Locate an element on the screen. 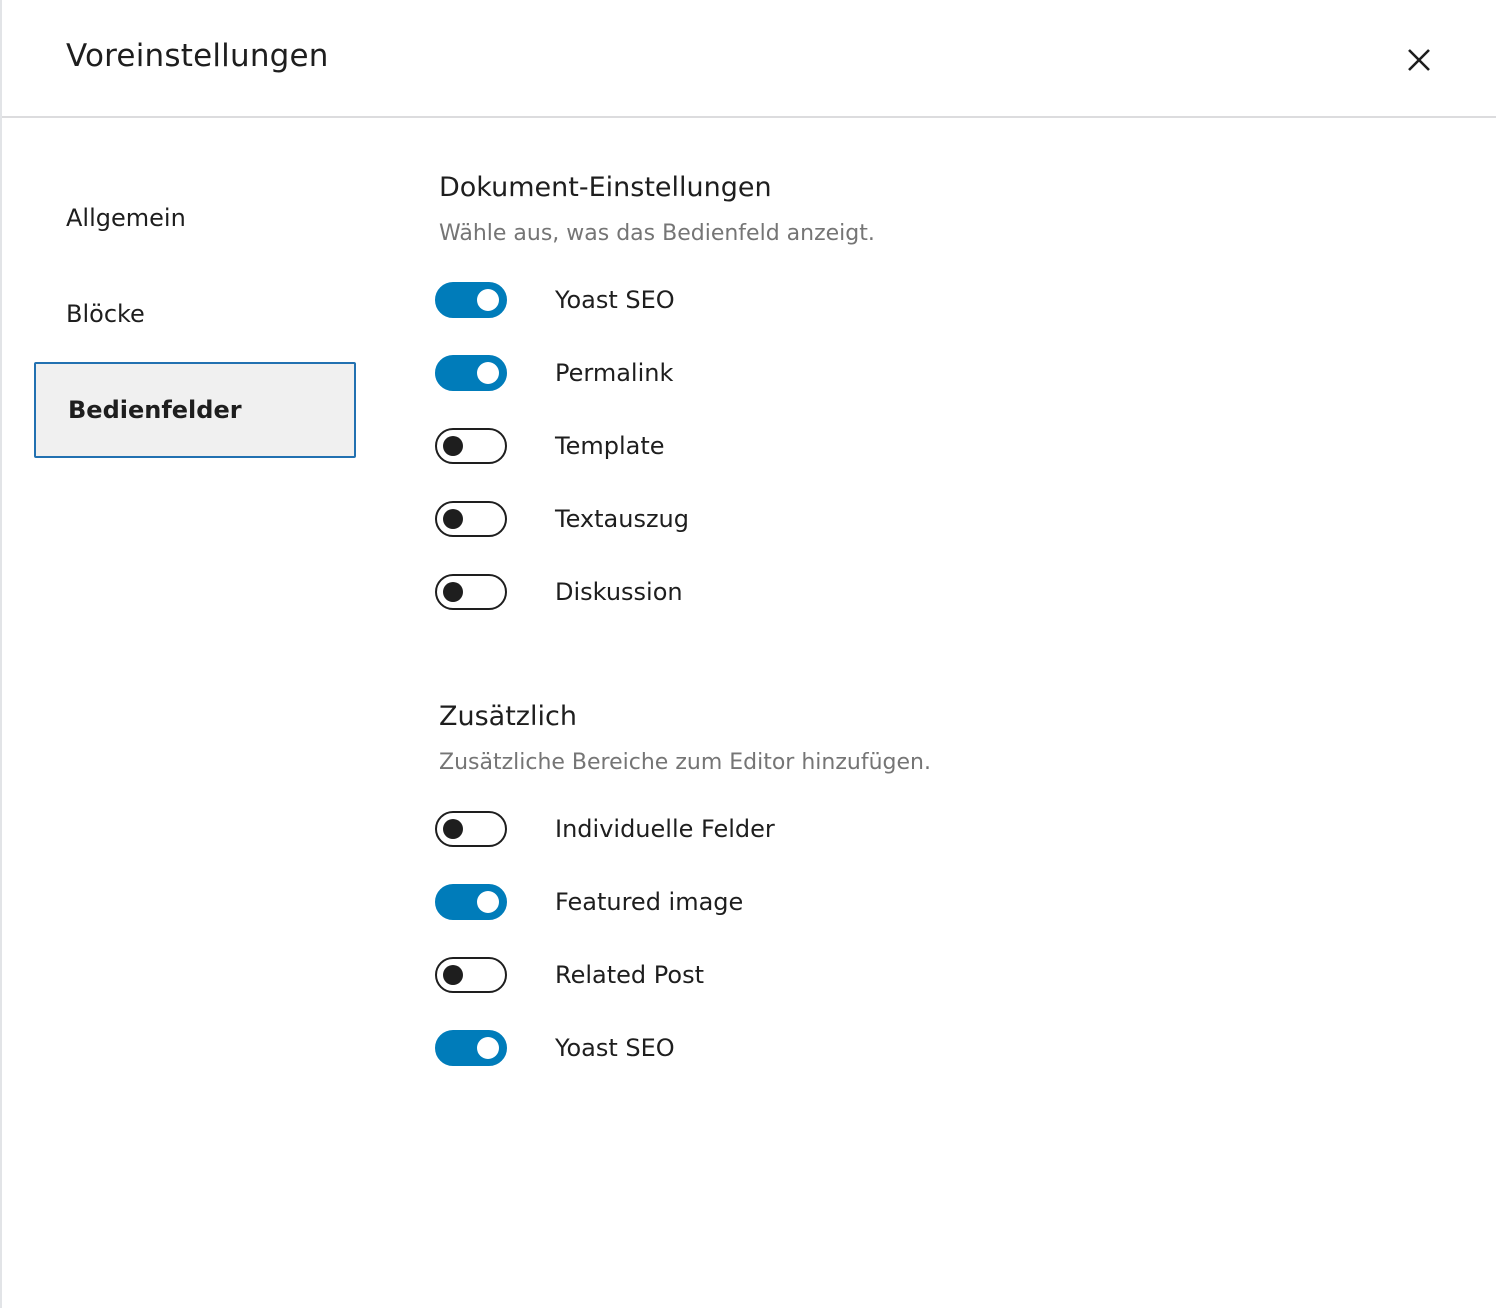 The width and height of the screenshot is (1496, 1308). toggle-row-yoast-seo-2: Yoast SEO is located at coordinates (937, 1048).